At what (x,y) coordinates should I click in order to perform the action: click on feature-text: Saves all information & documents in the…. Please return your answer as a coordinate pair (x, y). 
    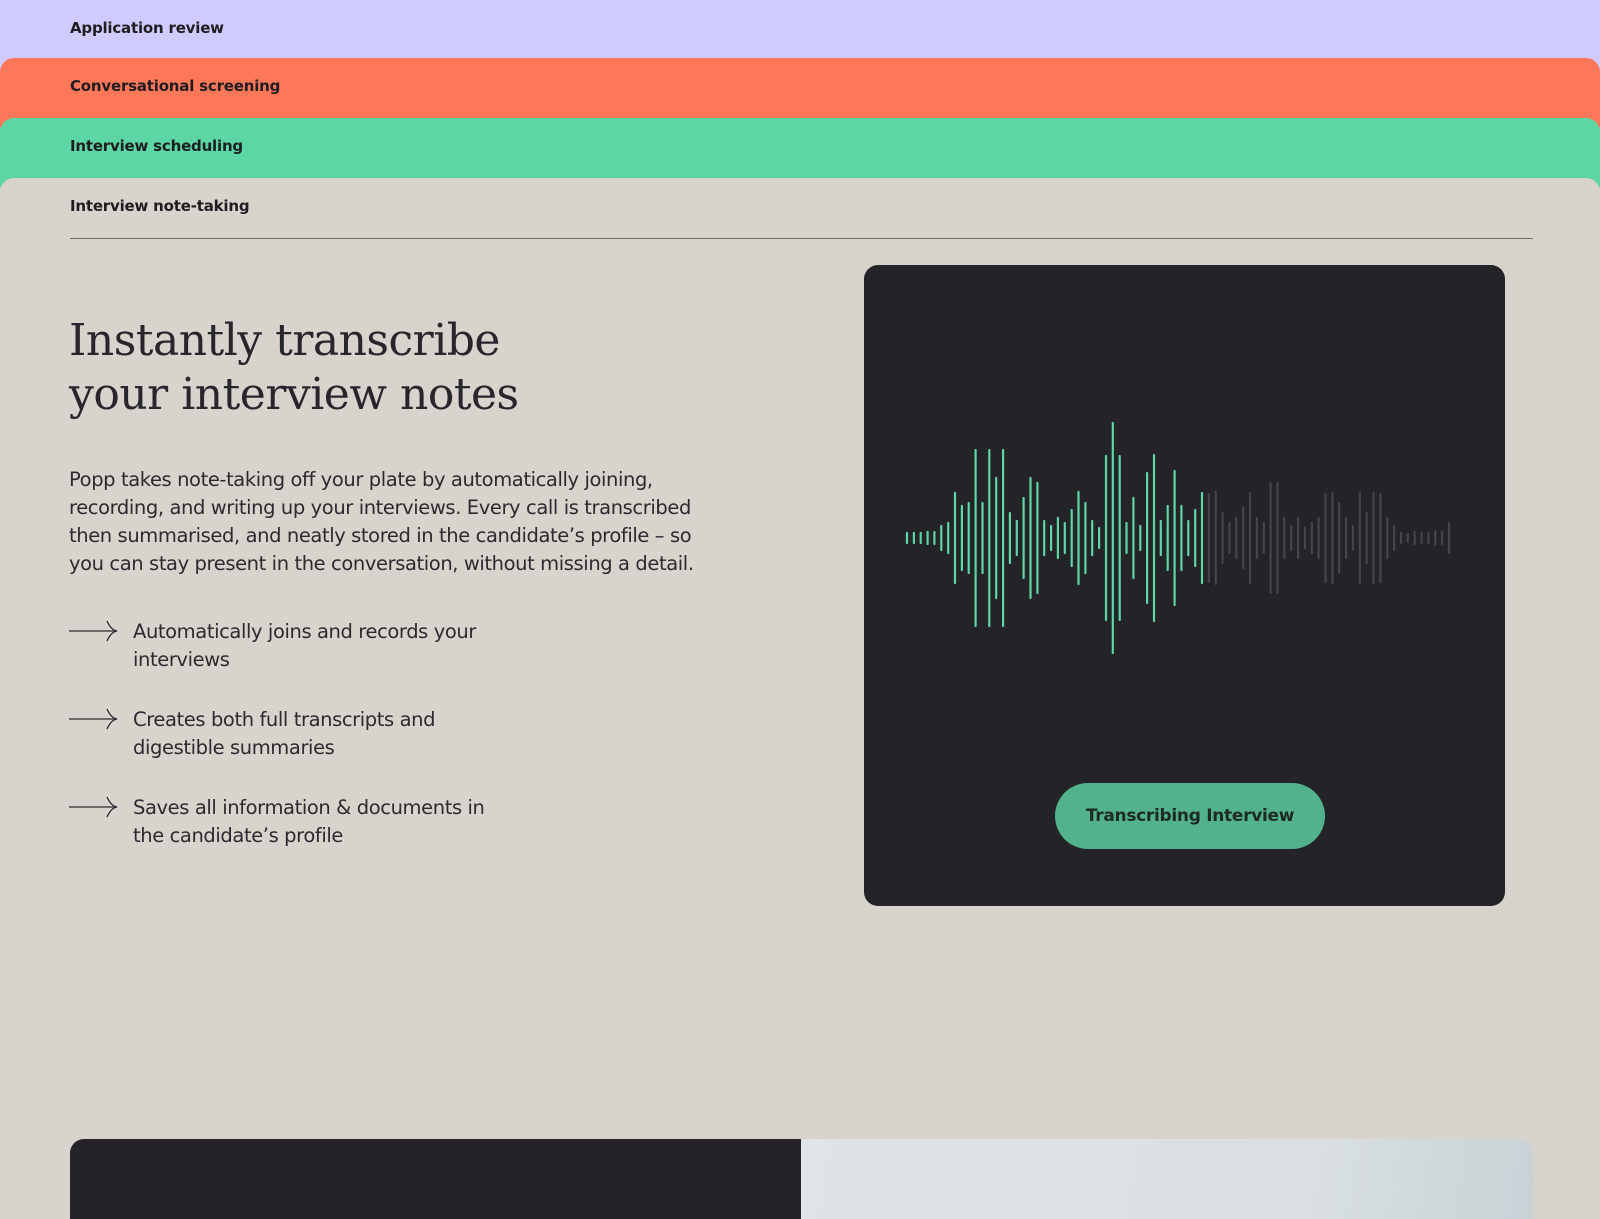
    Looking at the image, I should click on (309, 821).